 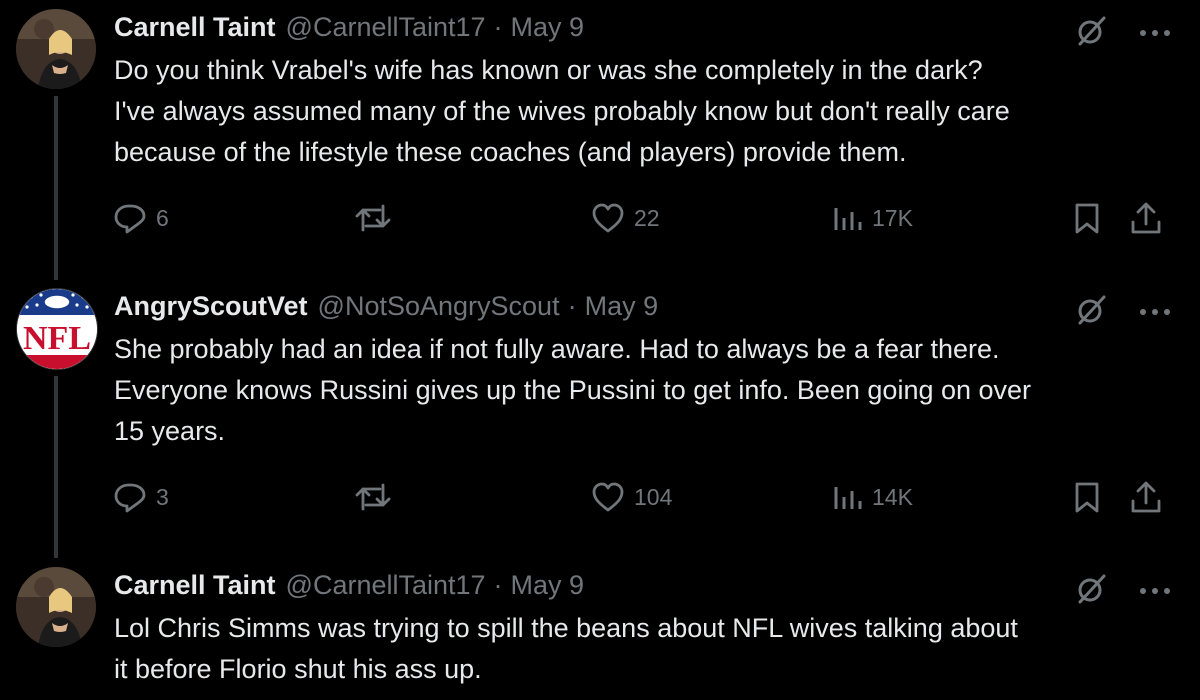 I want to click on views-button: 14K, so click(x=871, y=497).